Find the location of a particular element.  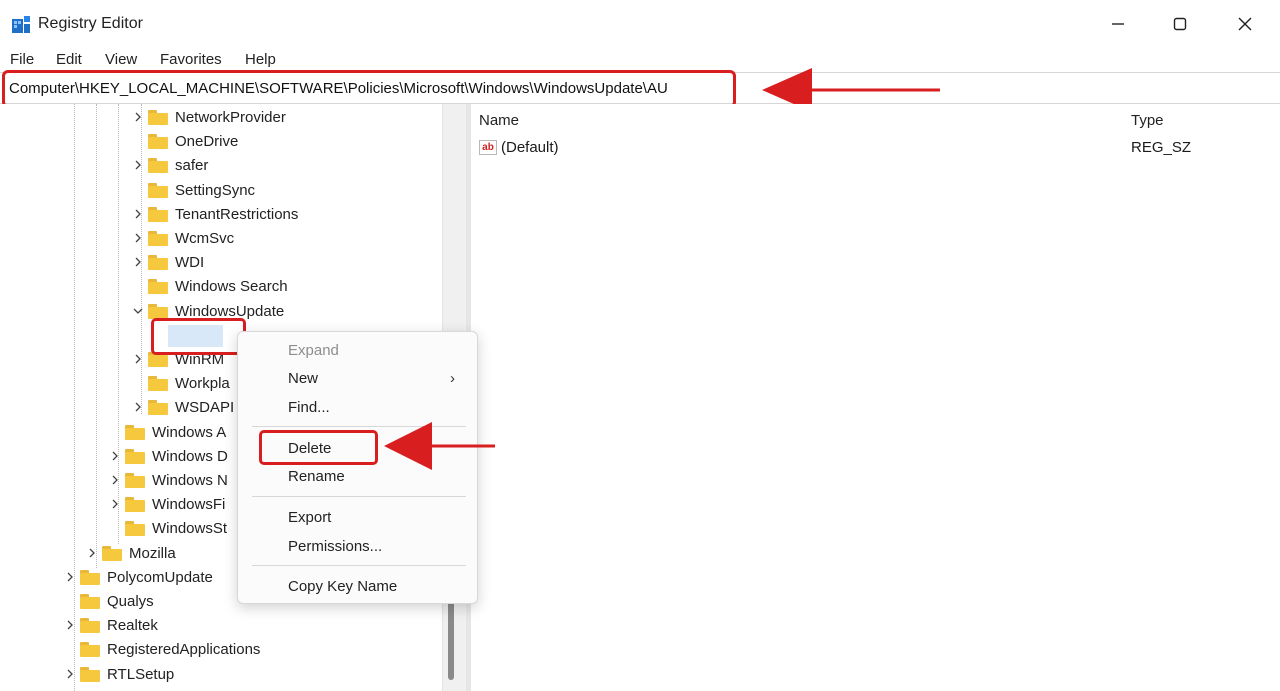

tree-item-mozilla: Mozilla is located at coordinates (139, 553).